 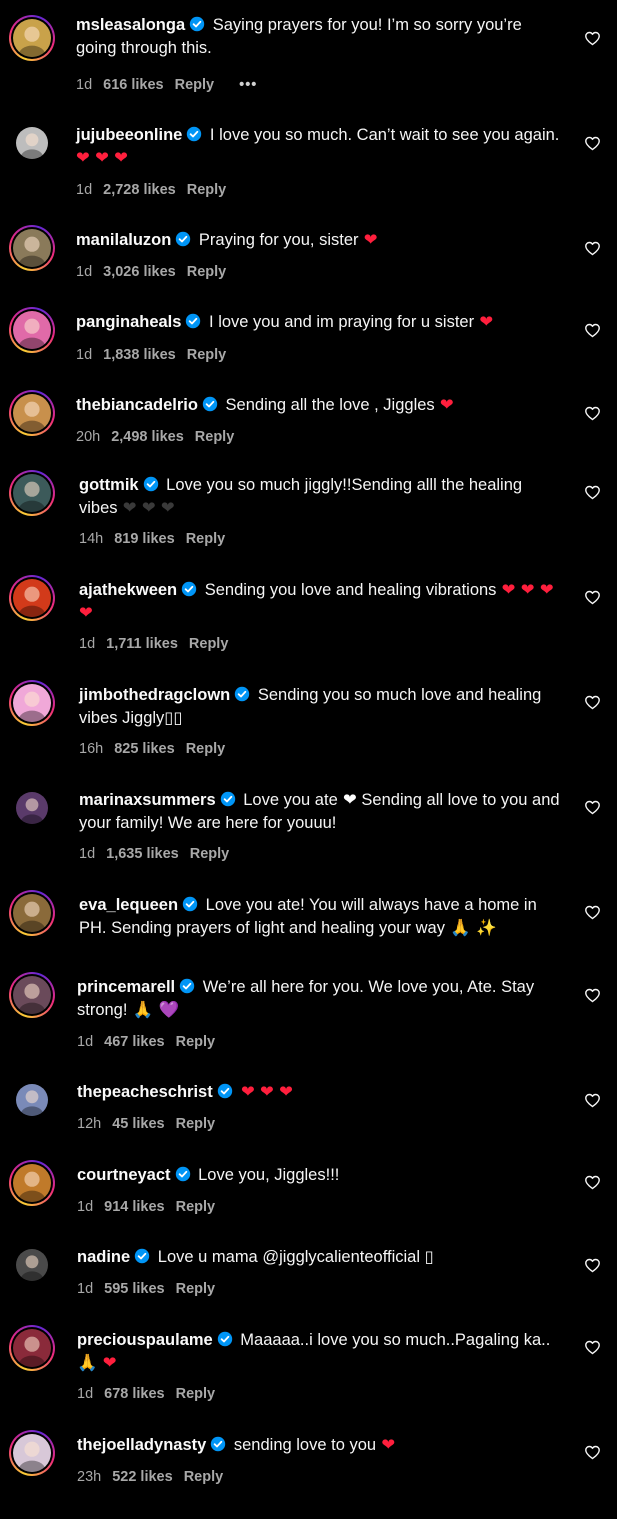 I want to click on likes-count: 45 likes, so click(x=138, y=1124).